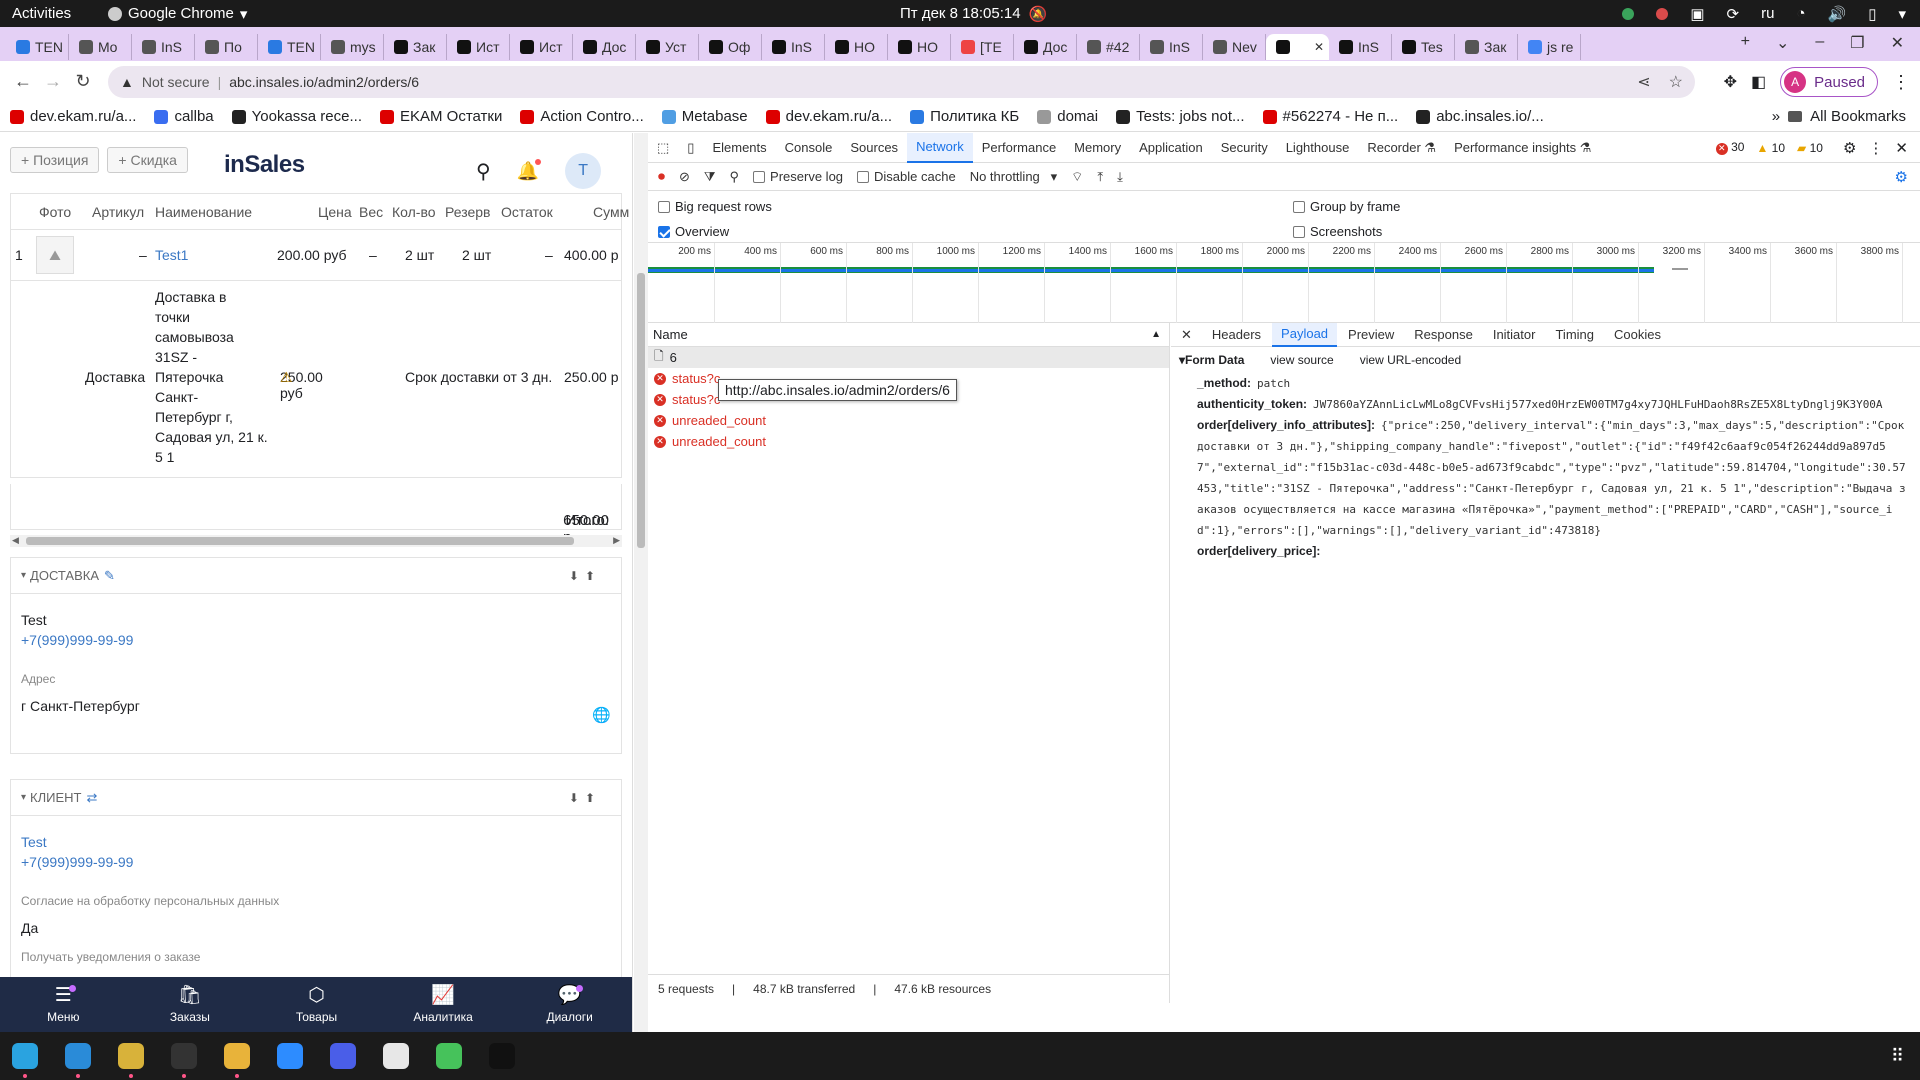  Describe the element at coordinates (690, 148) in the screenshot. I see `device-toolbar-icon: ▯` at that location.